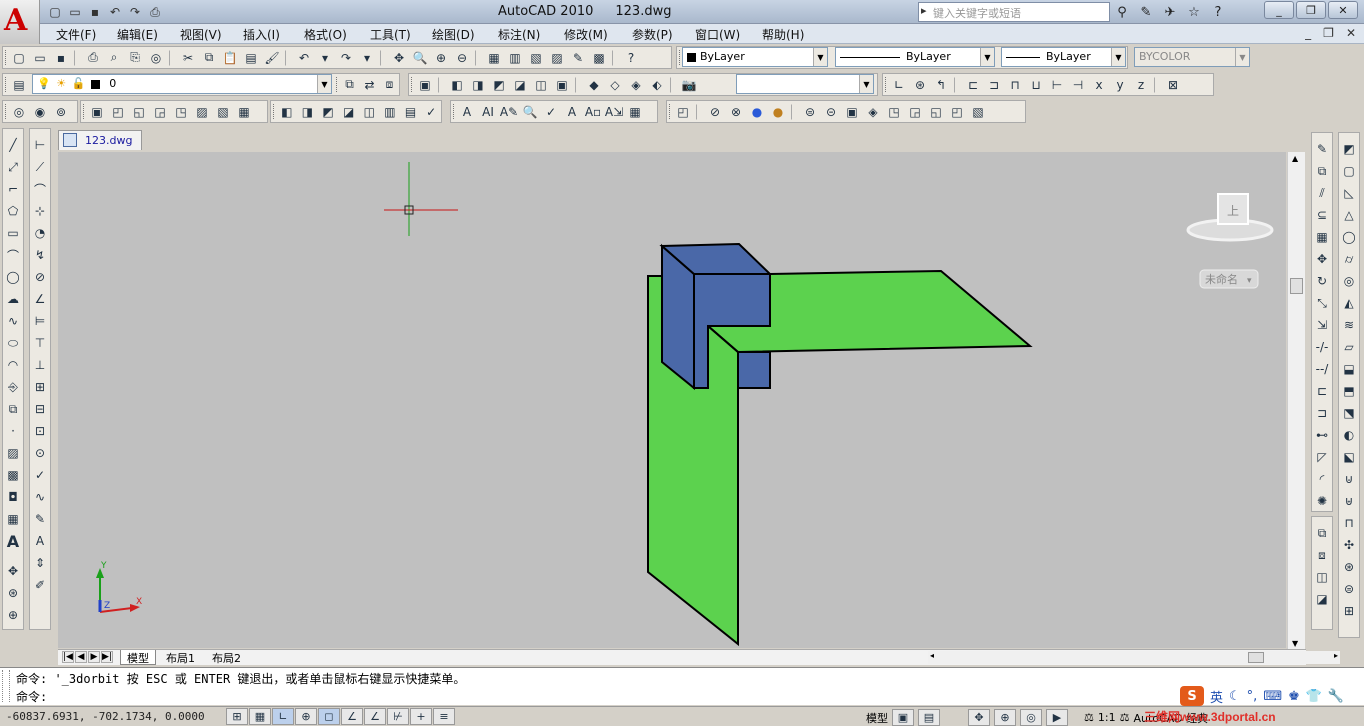 The image size is (1364, 726). What do you see at coordinates (932, 655) in the screenshot?
I see `scroll-left-icon: ◂` at bounding box center [932, 655].